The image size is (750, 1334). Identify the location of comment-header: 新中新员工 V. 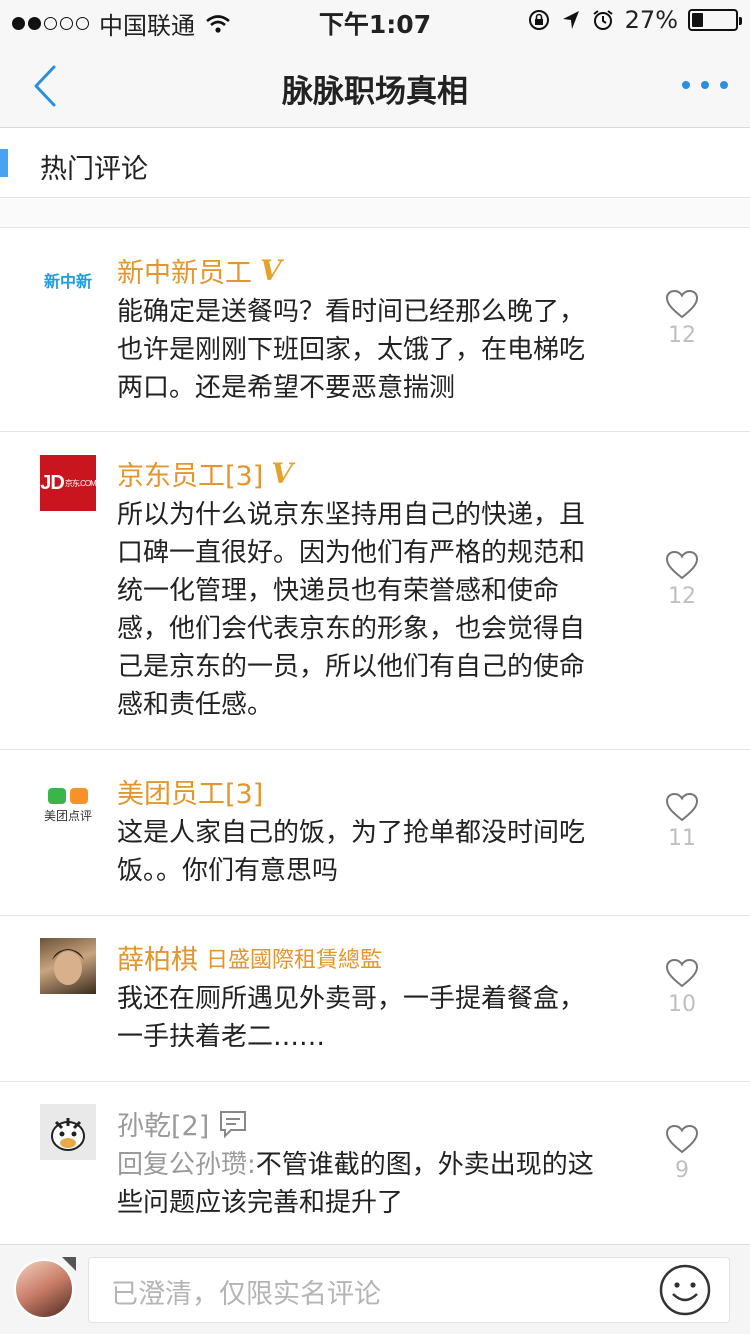
(199, 270).